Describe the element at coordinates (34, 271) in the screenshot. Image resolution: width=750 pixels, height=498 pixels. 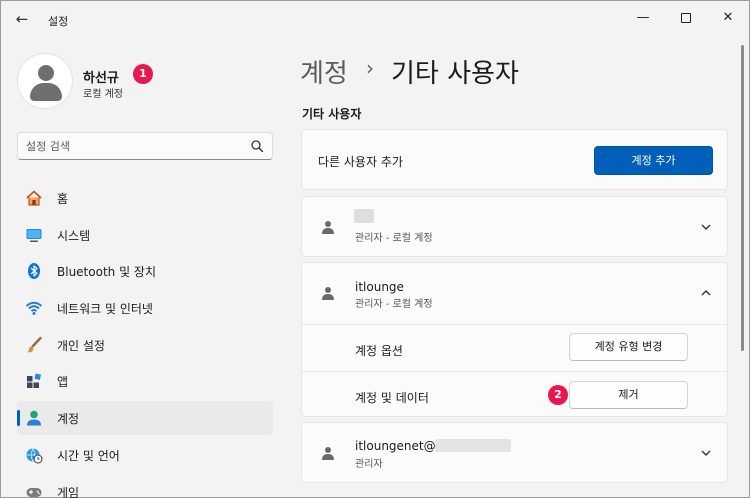
I see `bluetooth-icon` at that location.